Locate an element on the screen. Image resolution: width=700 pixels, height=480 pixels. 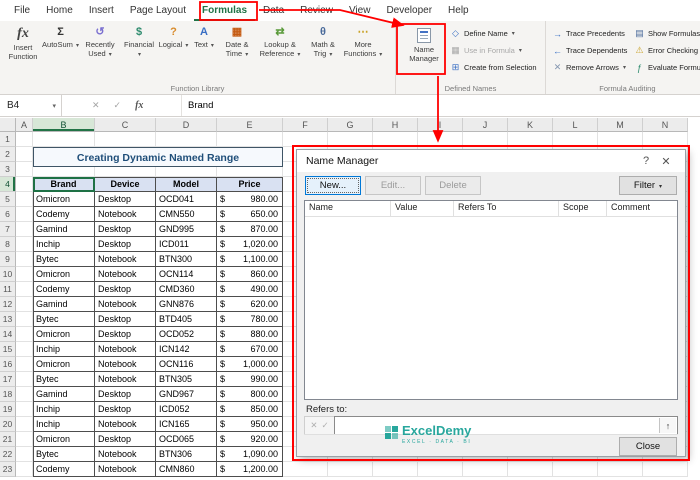
table-header-brand: Brand is located at coordinates (64, 184).